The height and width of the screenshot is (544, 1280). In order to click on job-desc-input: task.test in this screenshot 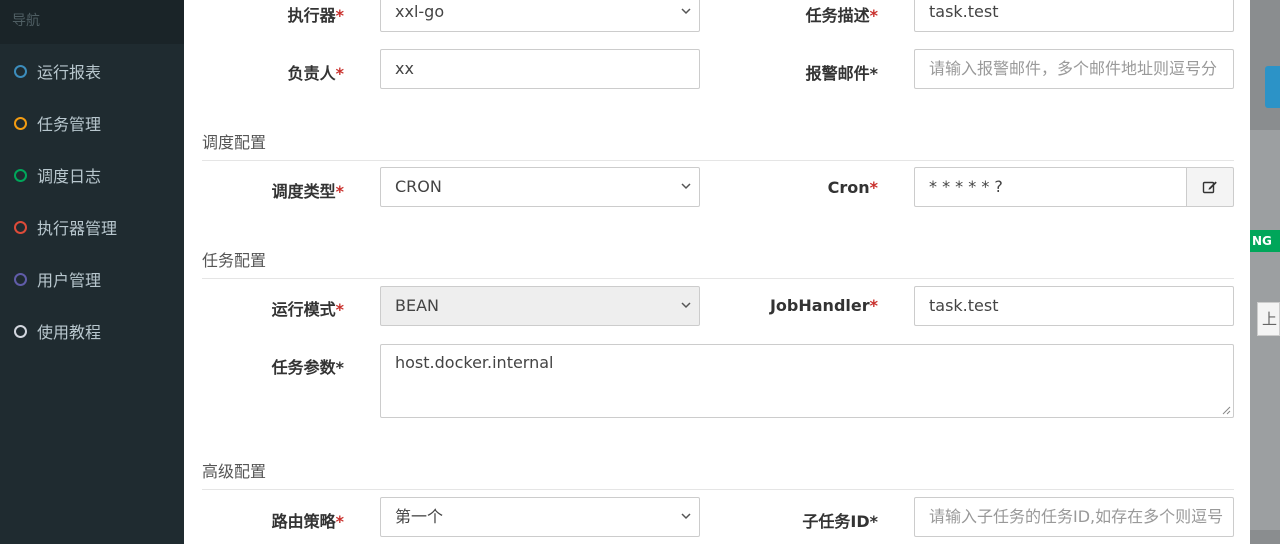, I will do `click(1074, 16)`.